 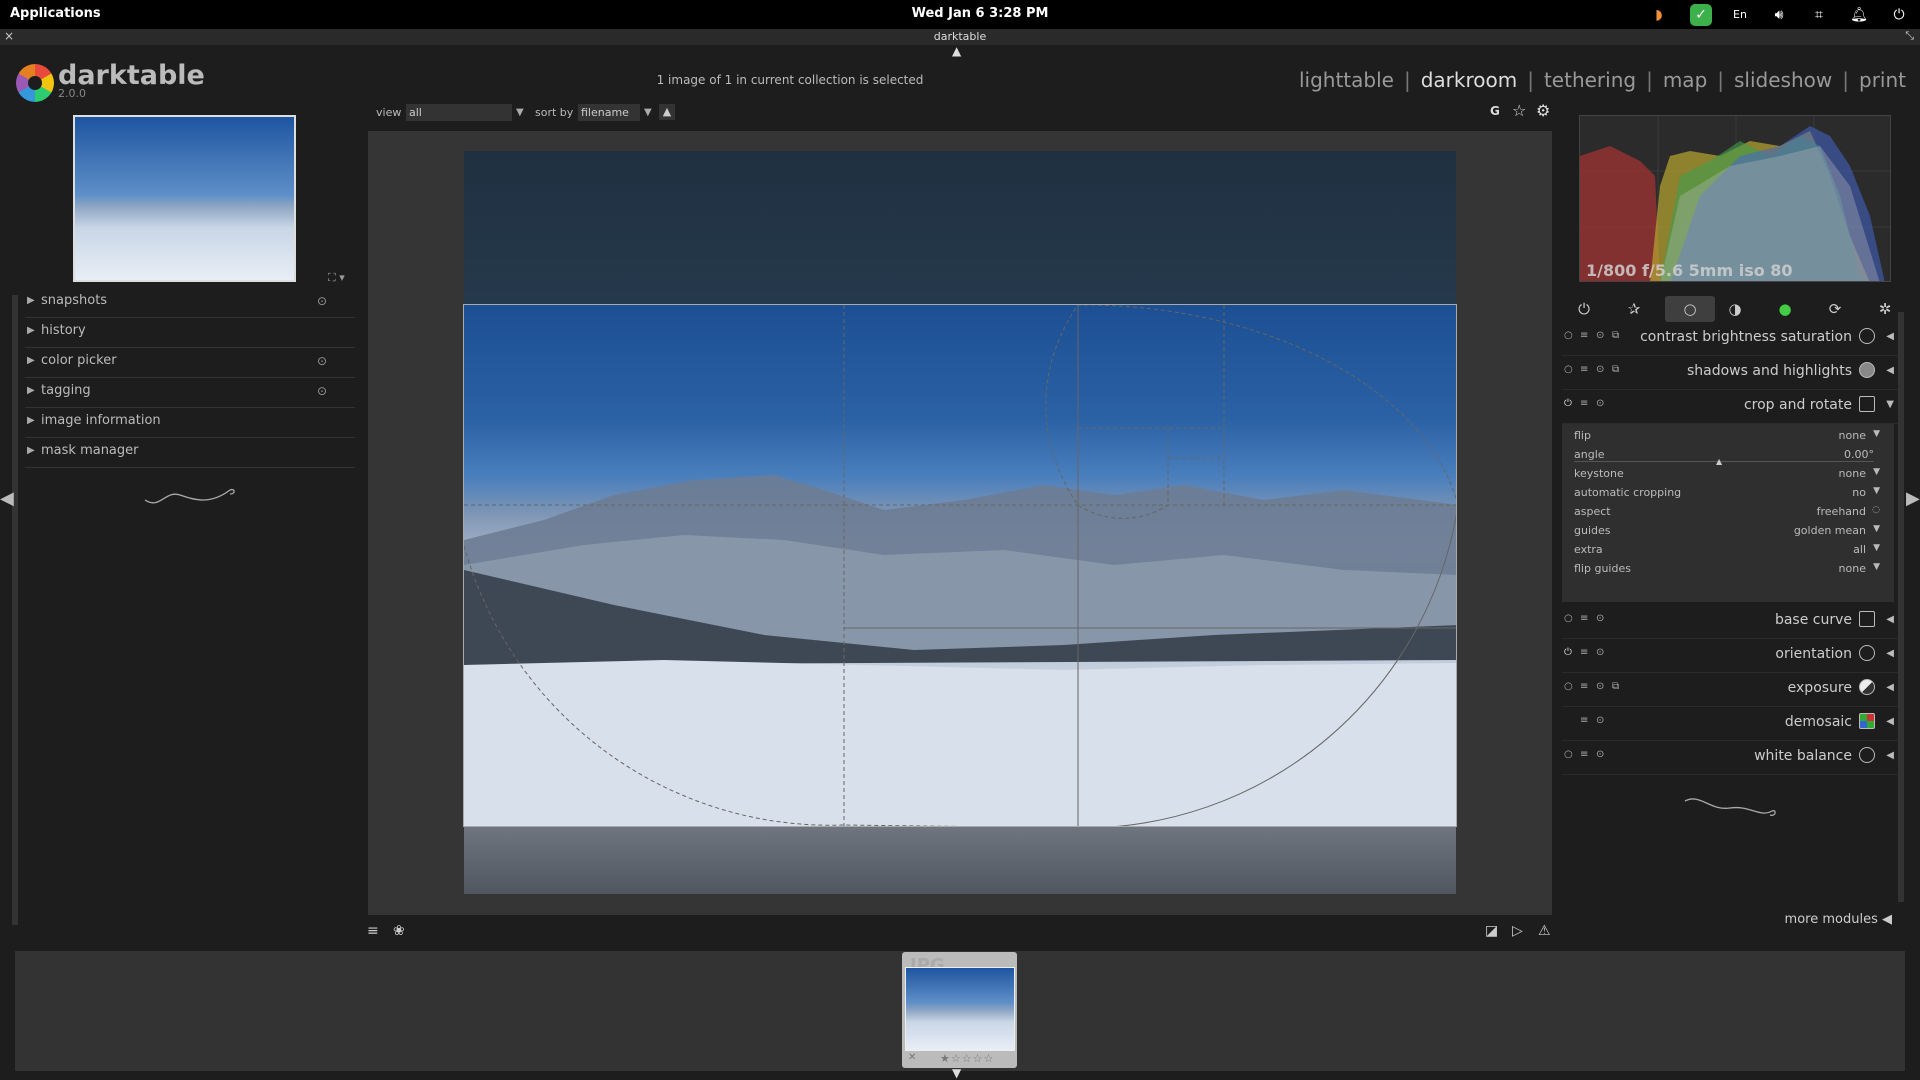 I want to click on view-tethering: tethering, so click(x=1590, y=80).